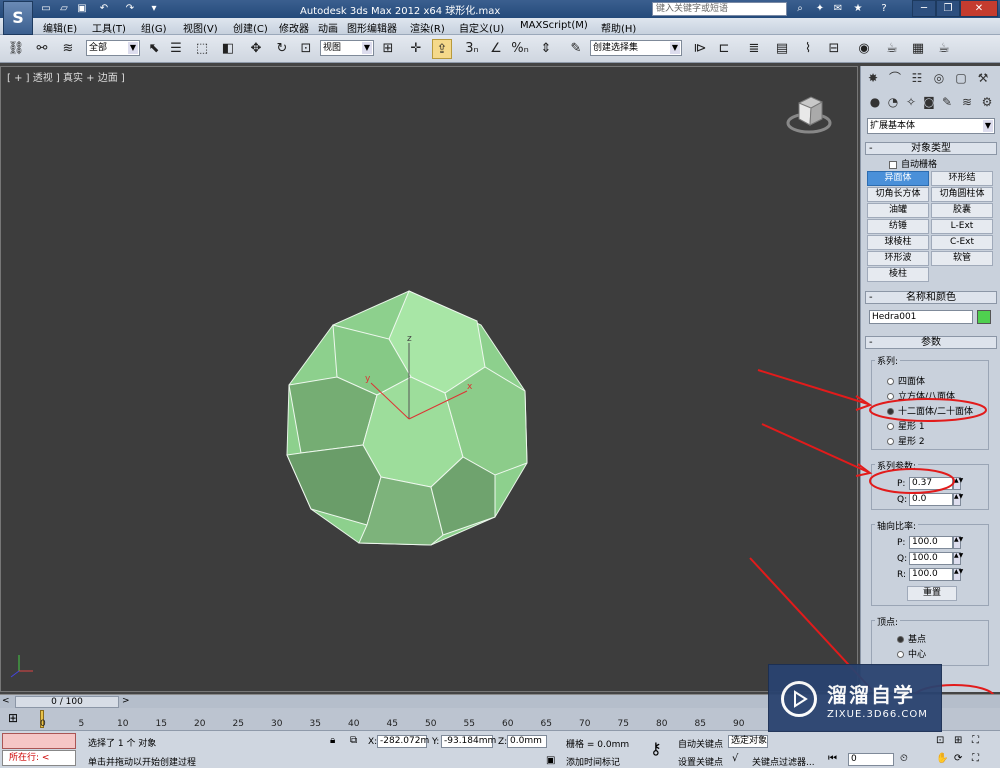  Describe the element at coordinates (987, 102) in the screenshot. I see `systems-icon: ⚙` at that location.